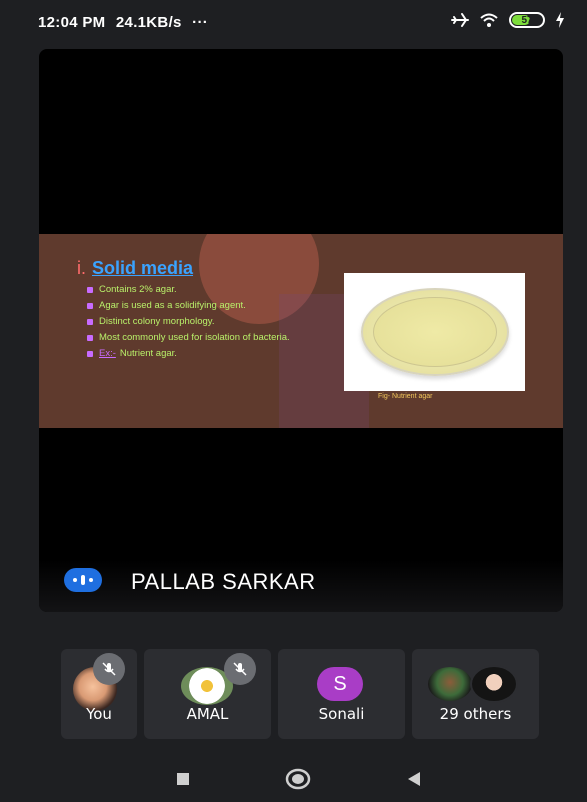 The height and width of the screenshot is (802, 587). What do you see at coordinates (183, 779) in the screenshot?
I see `square-icon` at bounding box center [183, 779].